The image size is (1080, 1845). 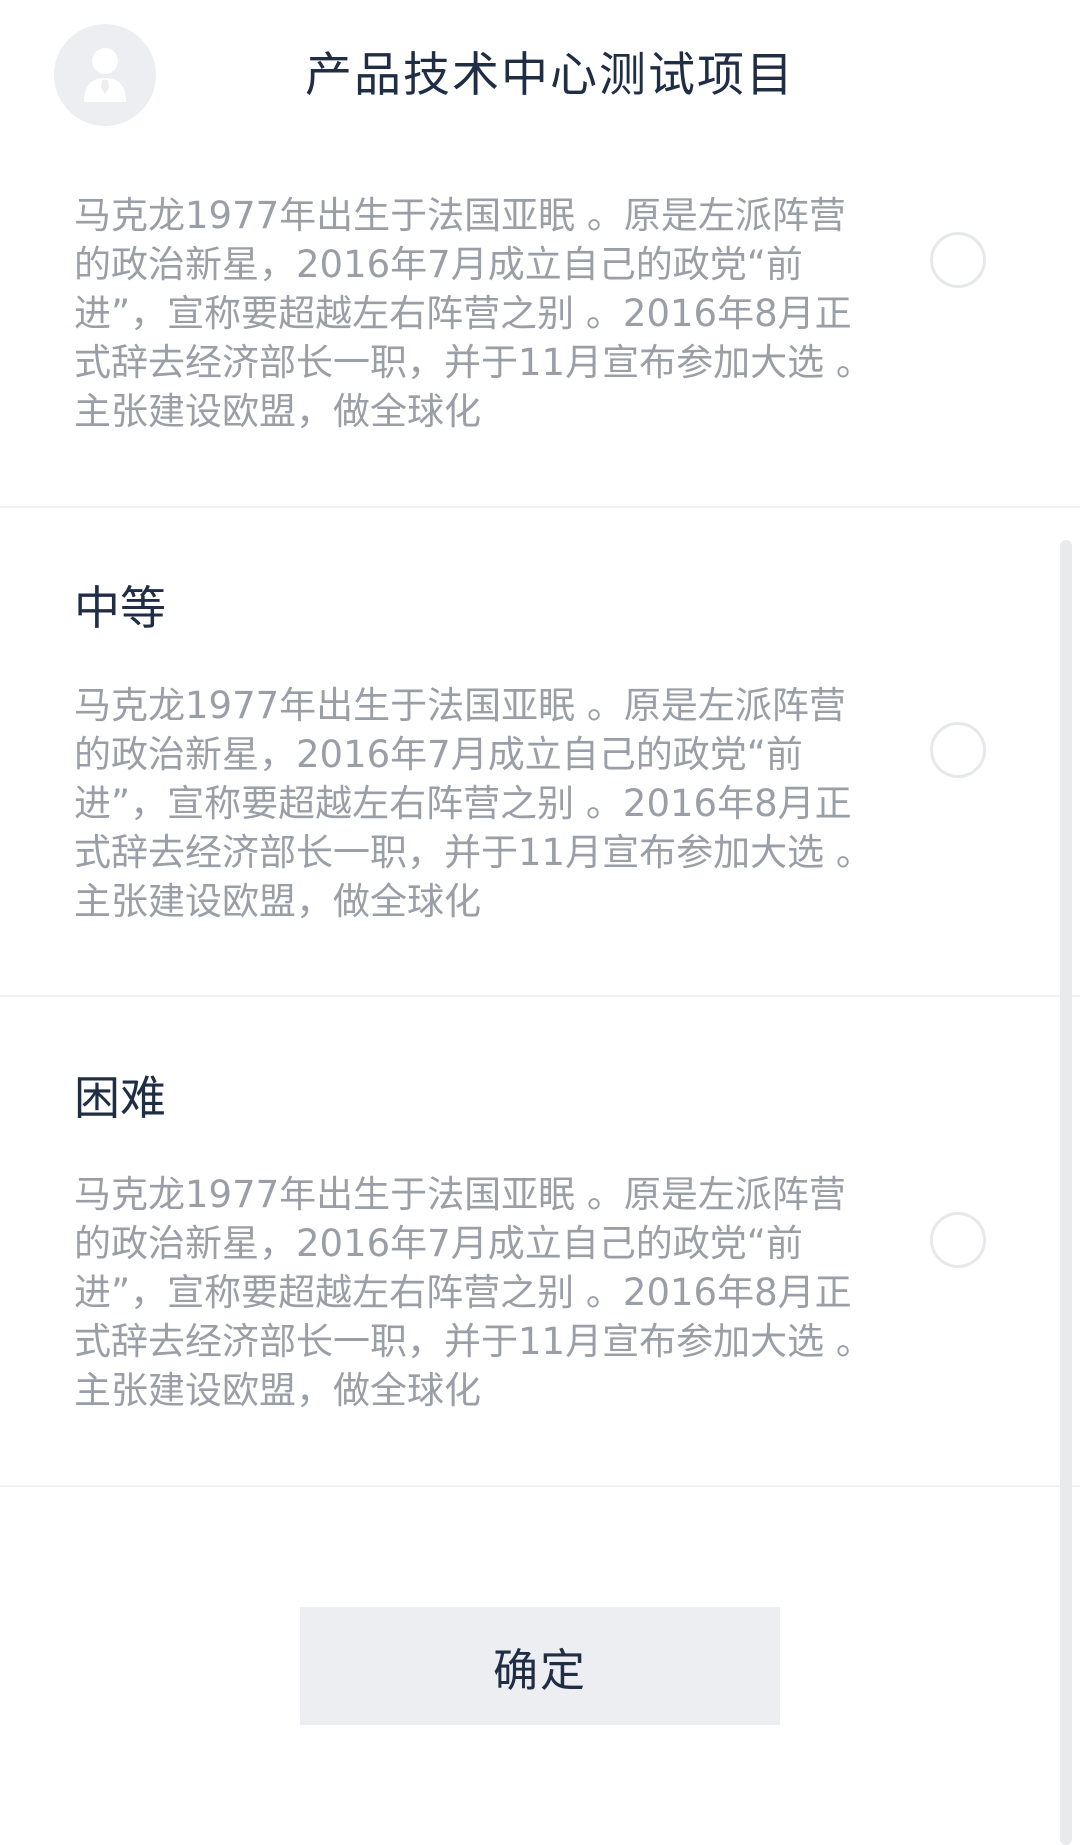 I want to click on user-avatar-icon, so click(x=105, y=75).